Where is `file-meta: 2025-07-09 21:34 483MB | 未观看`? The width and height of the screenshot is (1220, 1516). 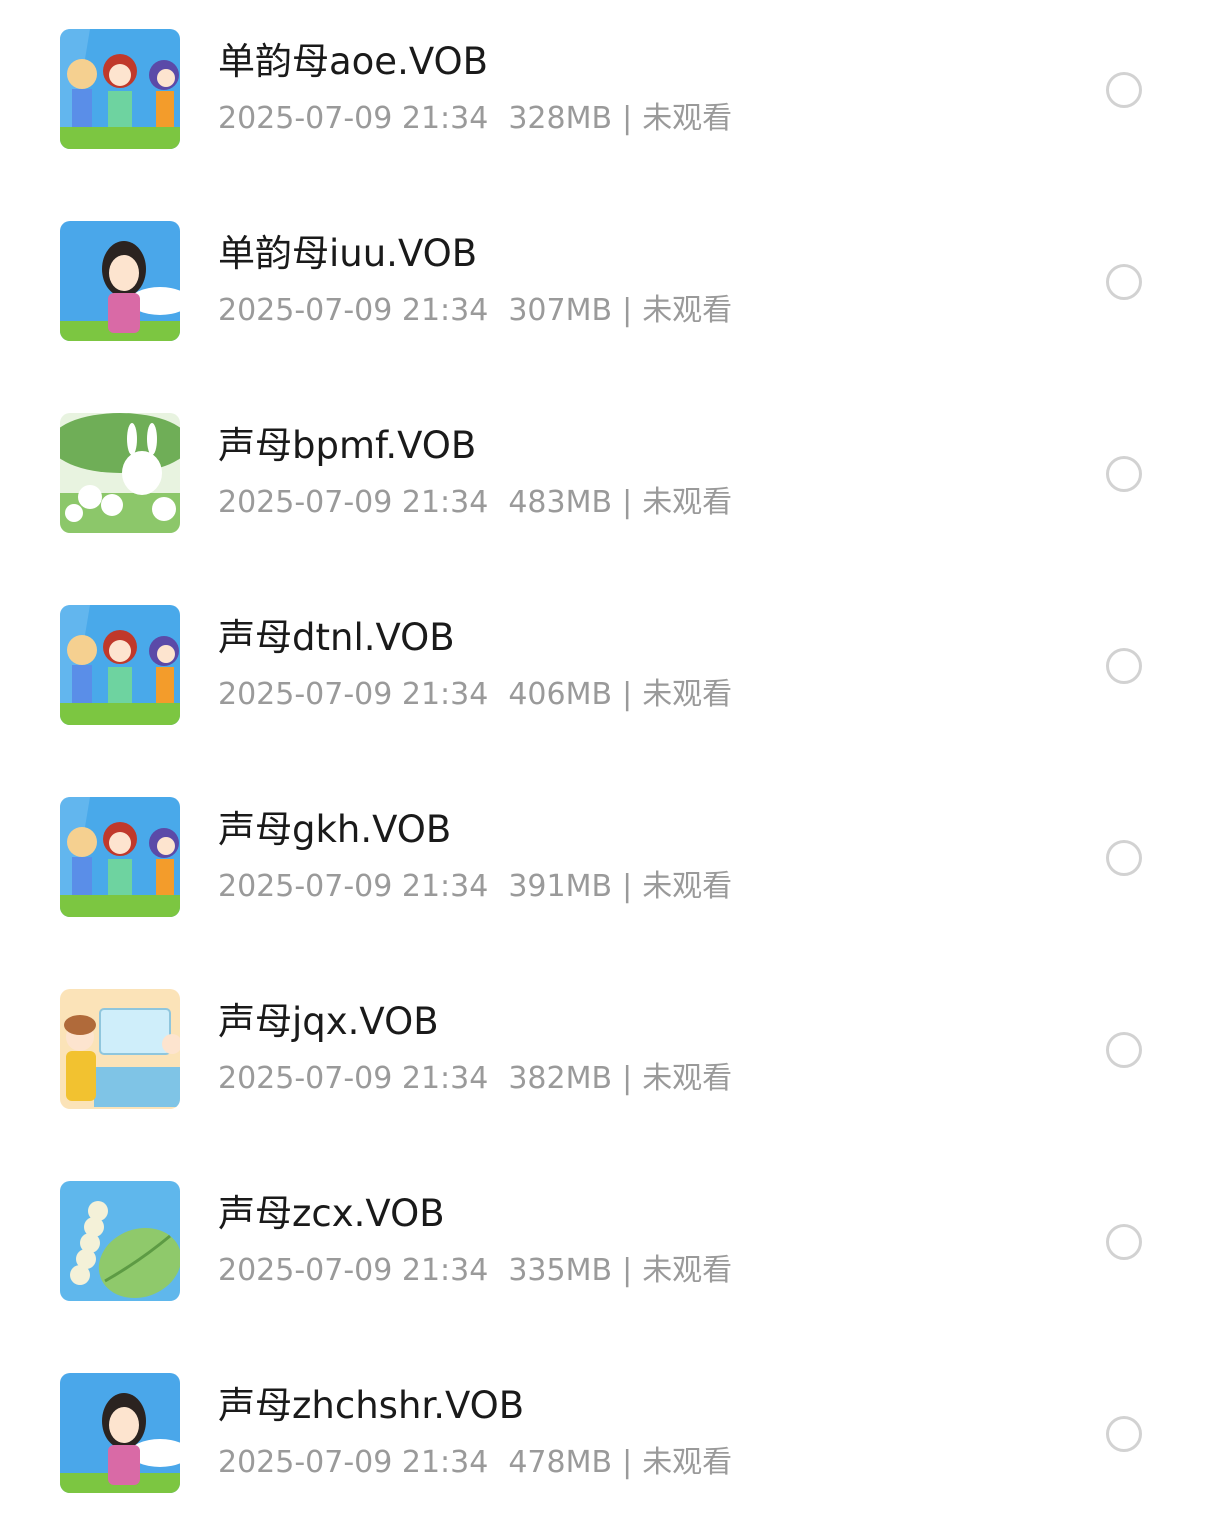 file-meta: 2025-07-09 21:34 483MB | 未观看 is located at coordinates (475, 503).